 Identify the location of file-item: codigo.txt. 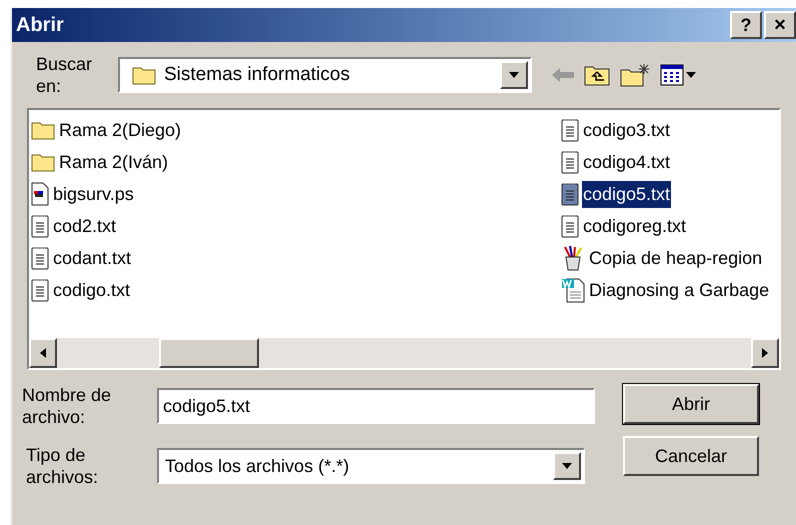
(92, 290).